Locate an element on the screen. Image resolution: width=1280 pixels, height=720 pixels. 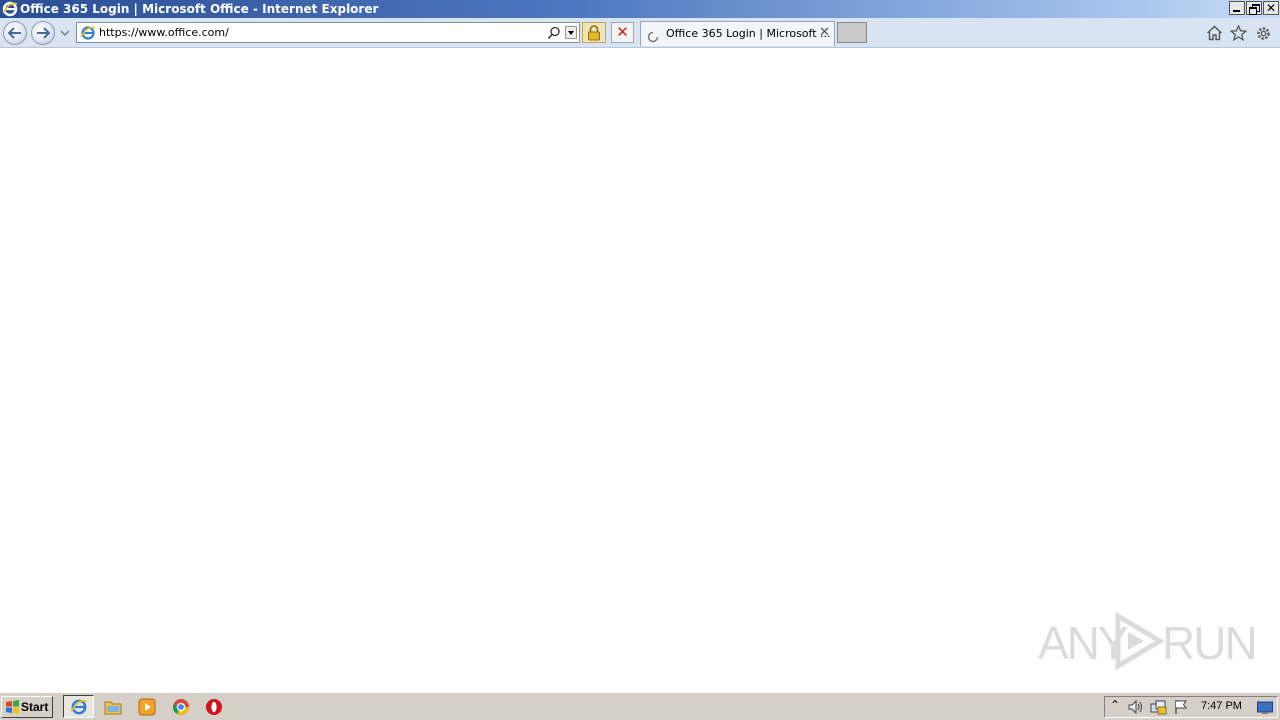
lock-icon is located at coordinates (594, 32).